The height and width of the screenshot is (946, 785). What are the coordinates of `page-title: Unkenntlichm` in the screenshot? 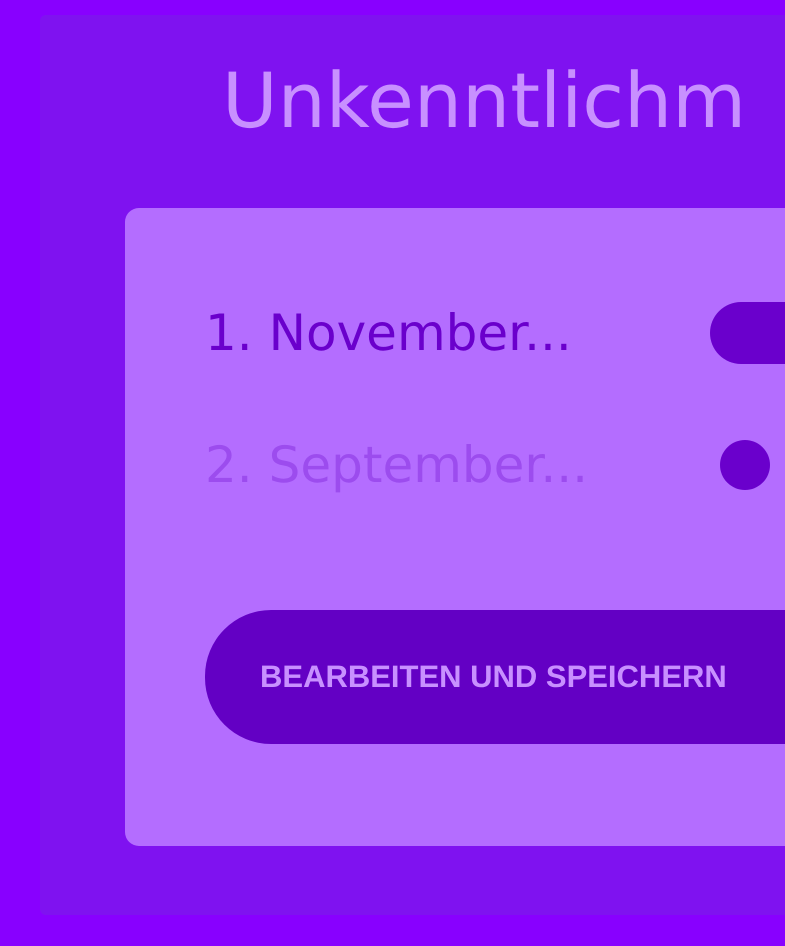 It's located at (485, 100).